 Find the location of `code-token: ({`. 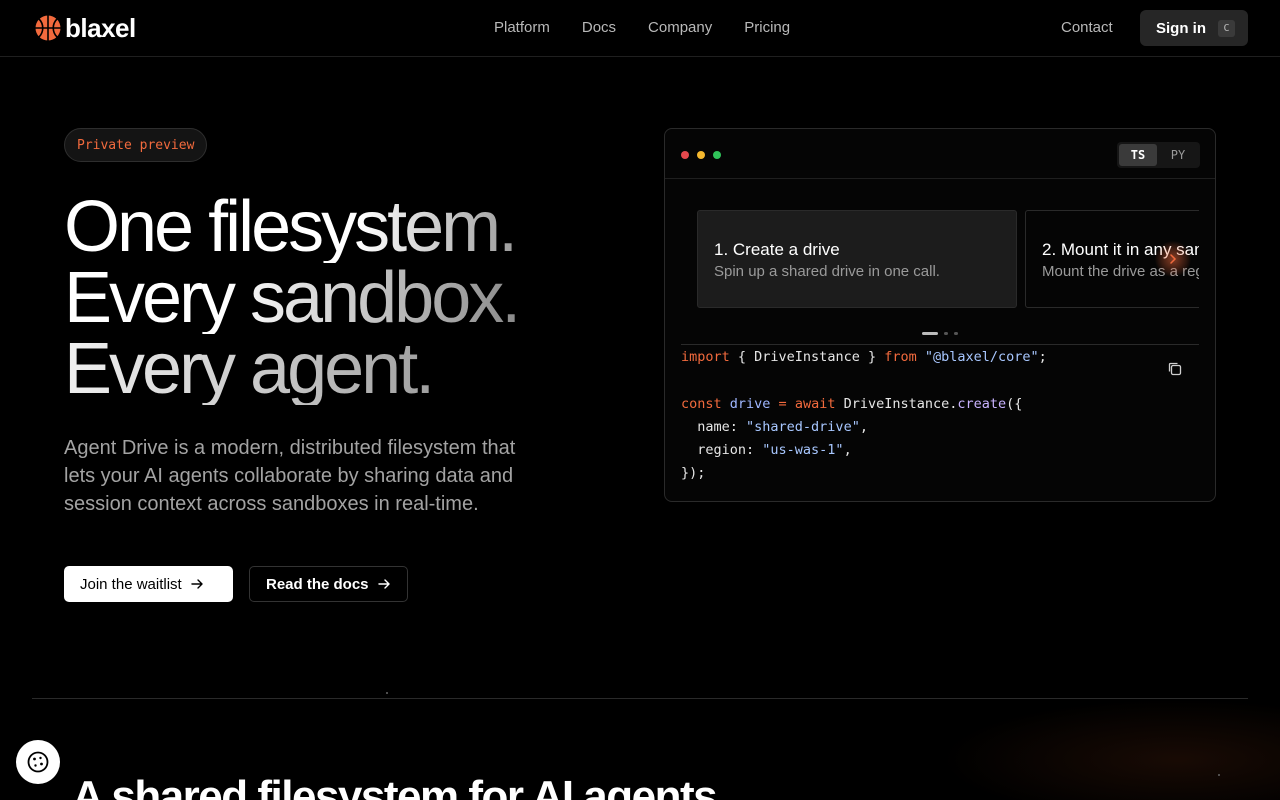

code-token: ({ is located at coordinates (1014, 403).